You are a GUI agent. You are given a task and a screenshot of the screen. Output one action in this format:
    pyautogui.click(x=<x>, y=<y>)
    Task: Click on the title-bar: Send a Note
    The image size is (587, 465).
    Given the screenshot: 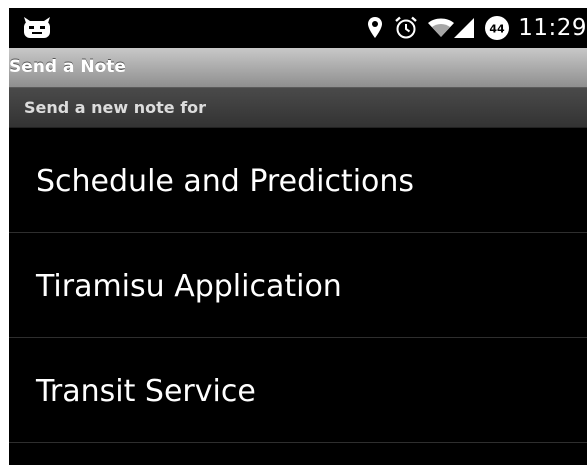 What is the action you would take?
    pyautogui.click(x=298, y=68)
    